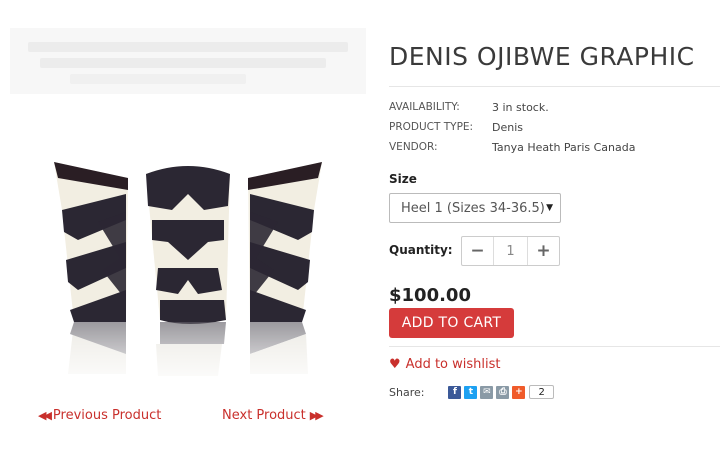 This screenshot has width=720, height=450. I want to click on product-price: $100.00, so click(430, 295).